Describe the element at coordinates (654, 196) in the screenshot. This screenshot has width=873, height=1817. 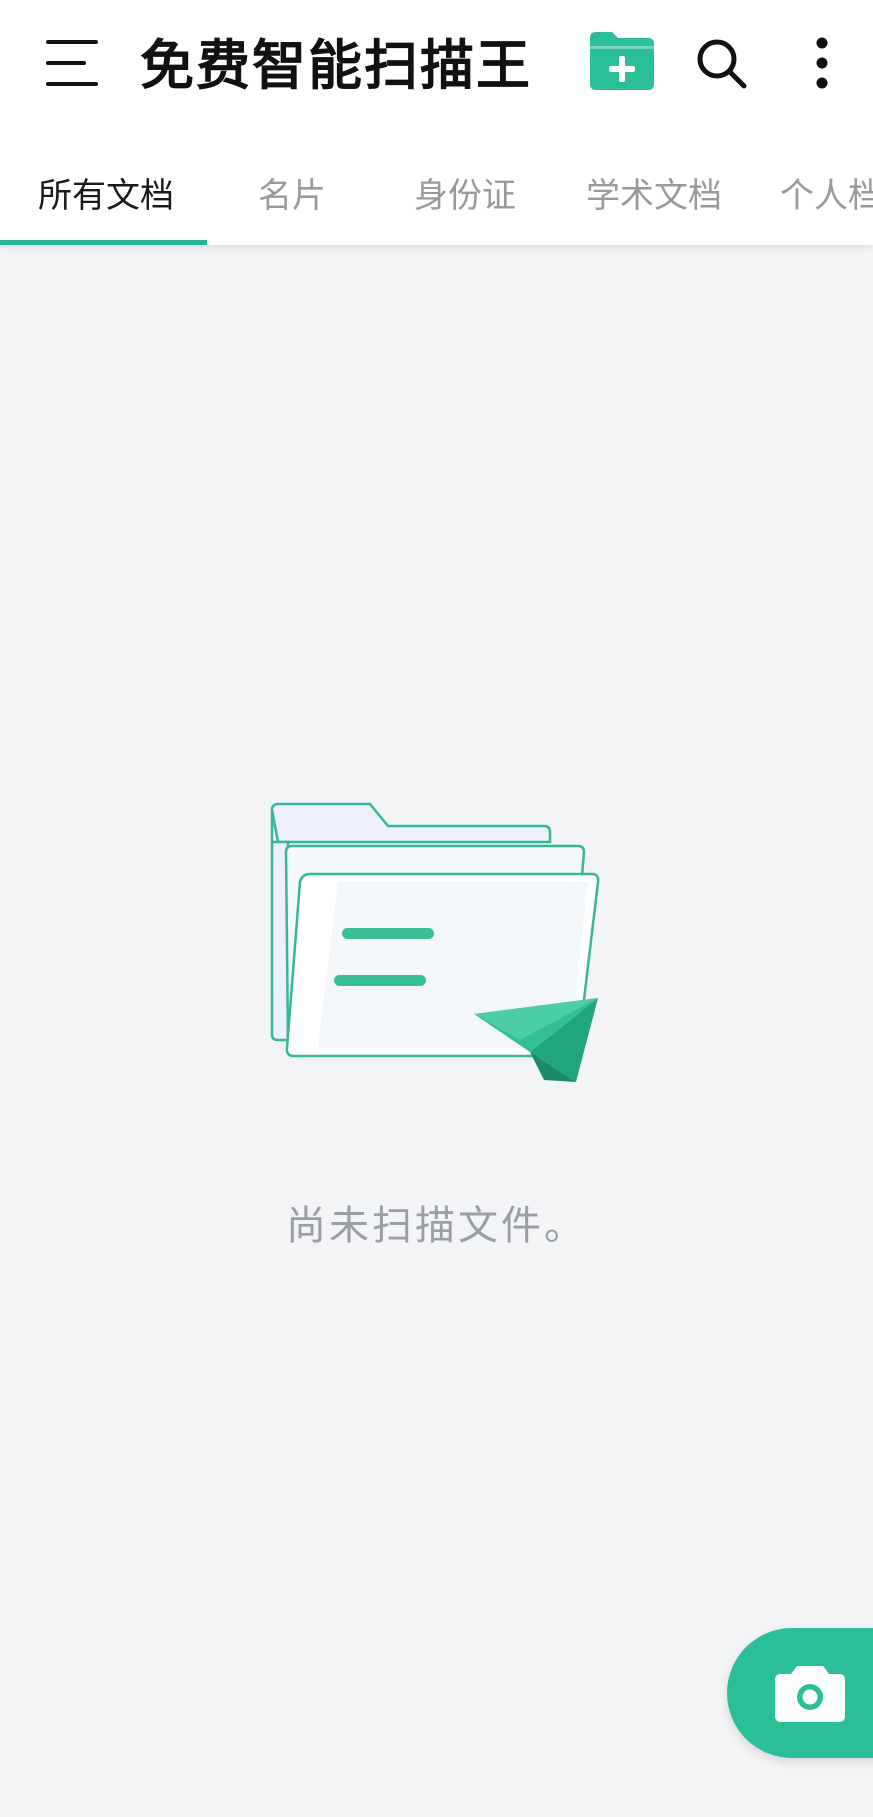
I see `tab-academic-documents: 学术文档` at that location.